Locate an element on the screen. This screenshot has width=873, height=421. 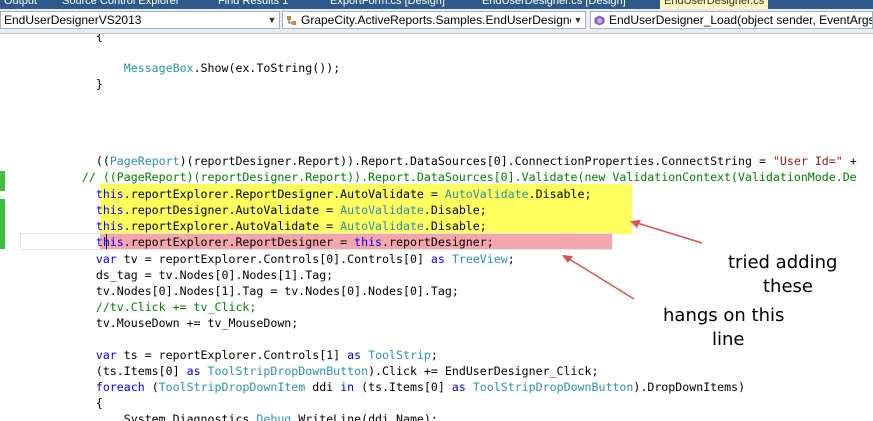
annotation-arrows is located at coordinates (632, 260).